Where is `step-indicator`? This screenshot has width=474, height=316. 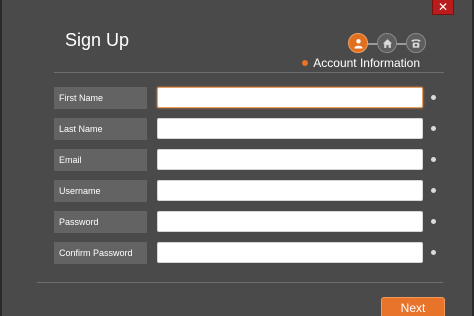 step-indicator is located at coordinates (387, 44).